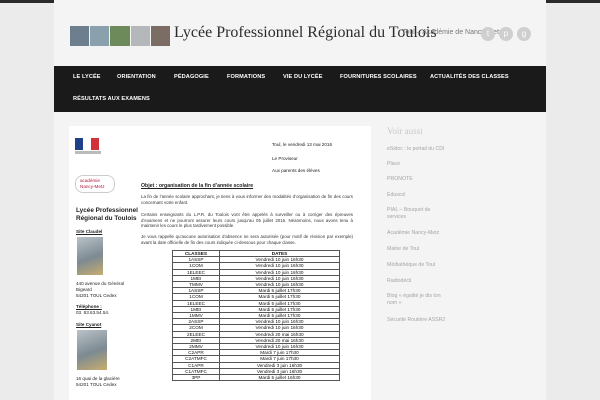  What do you see at coordinates (96, 295) in the screenshot?
I see `site1-address-3: 54201 TOUL Cedex` at bounding box center [96, 295].